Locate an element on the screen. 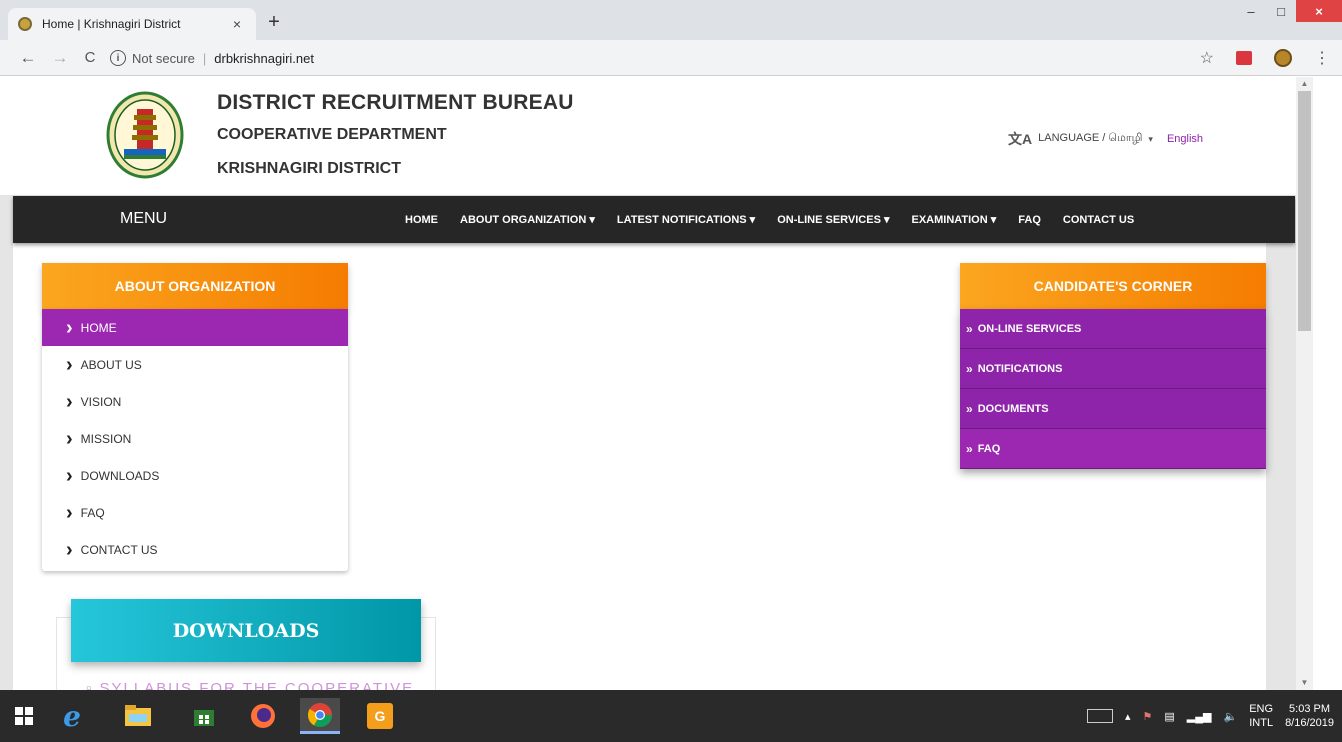 The image size is (1342, 742). internet-explorer-icon: e is located at coordinates (72, 716).